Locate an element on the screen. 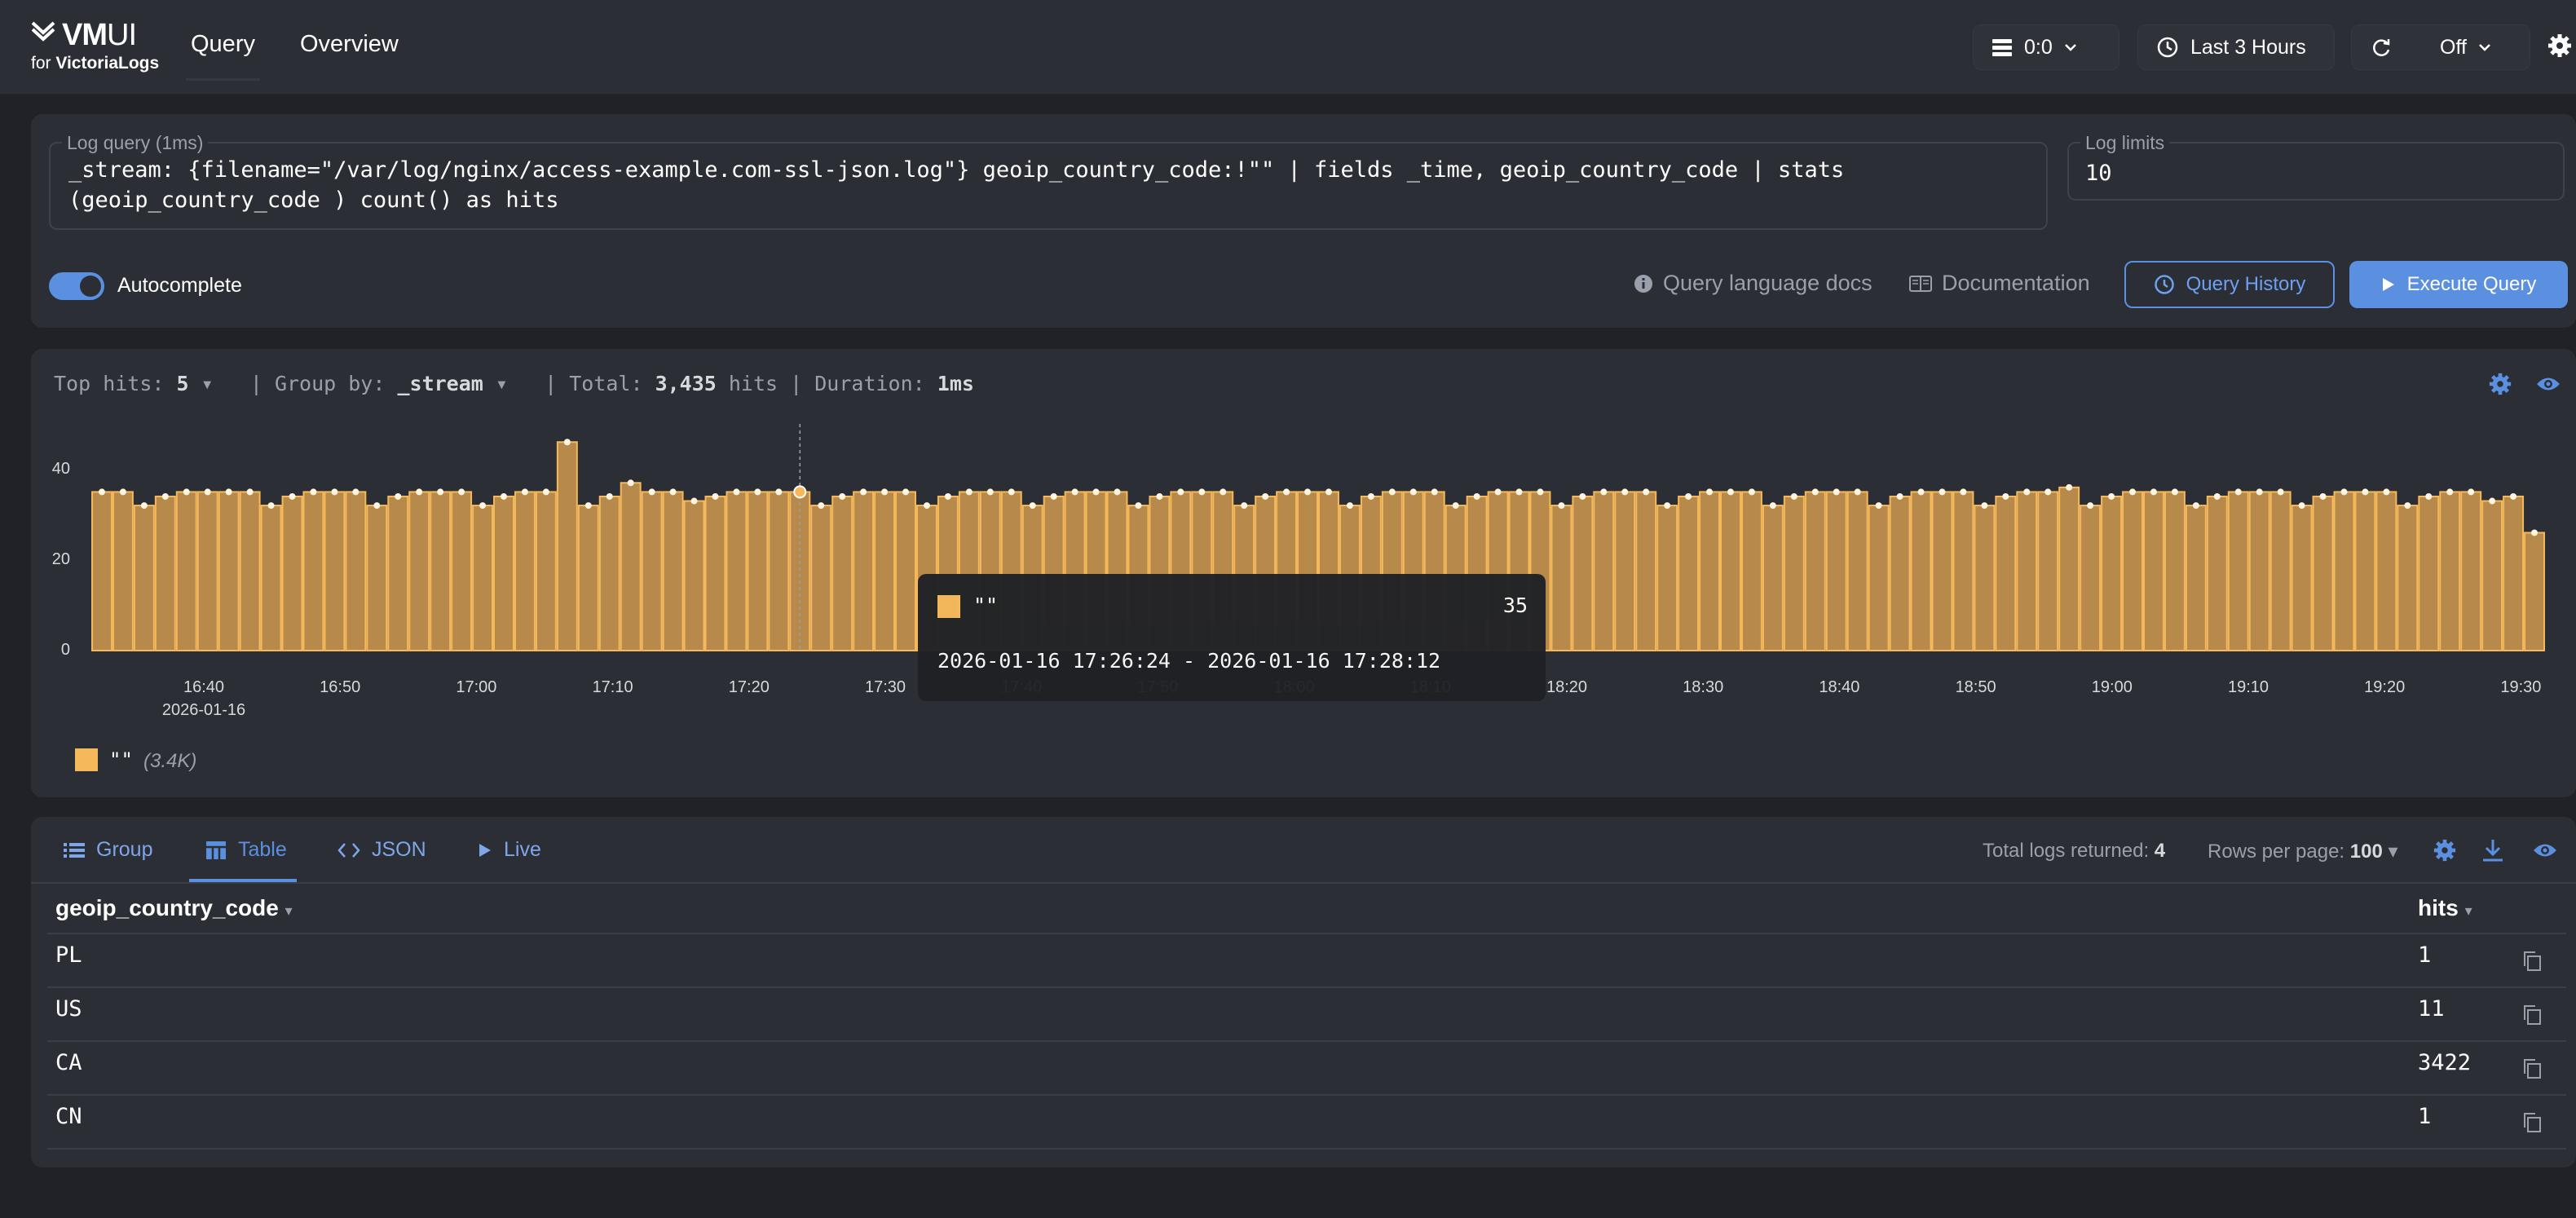 Image resolution: width=2576 pixels, height=1218 pixels. tab-json: JSON is located at coordinates (381, 850).